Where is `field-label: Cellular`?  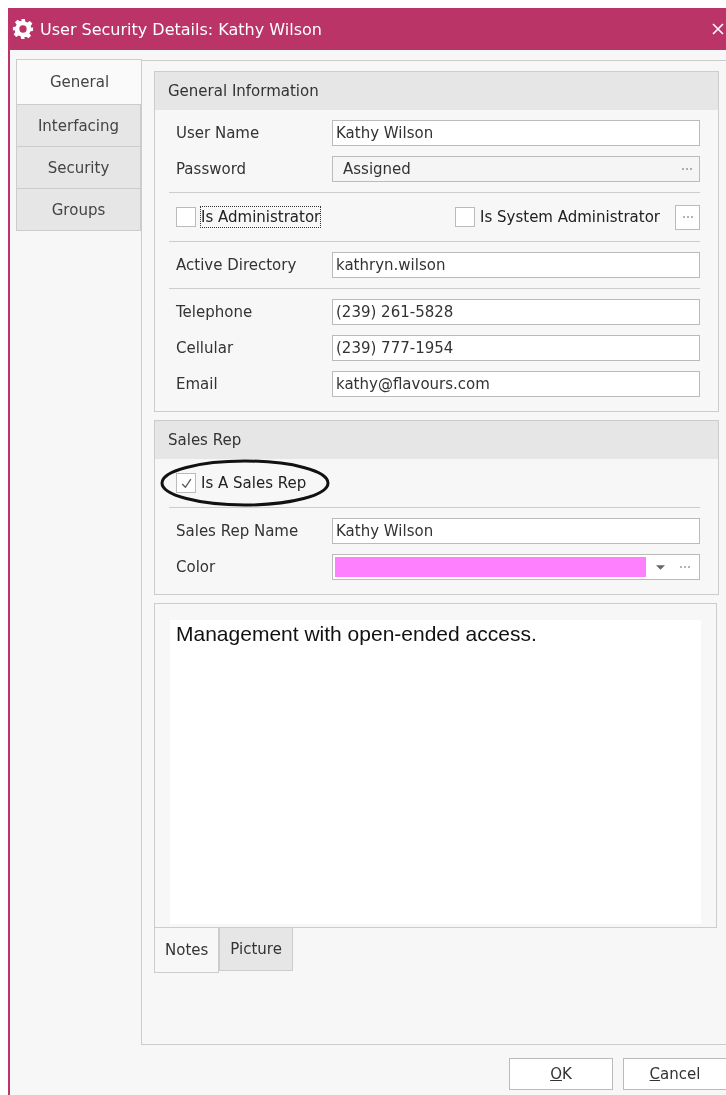 field-label: Cellular is located at coordinates (205, 348).